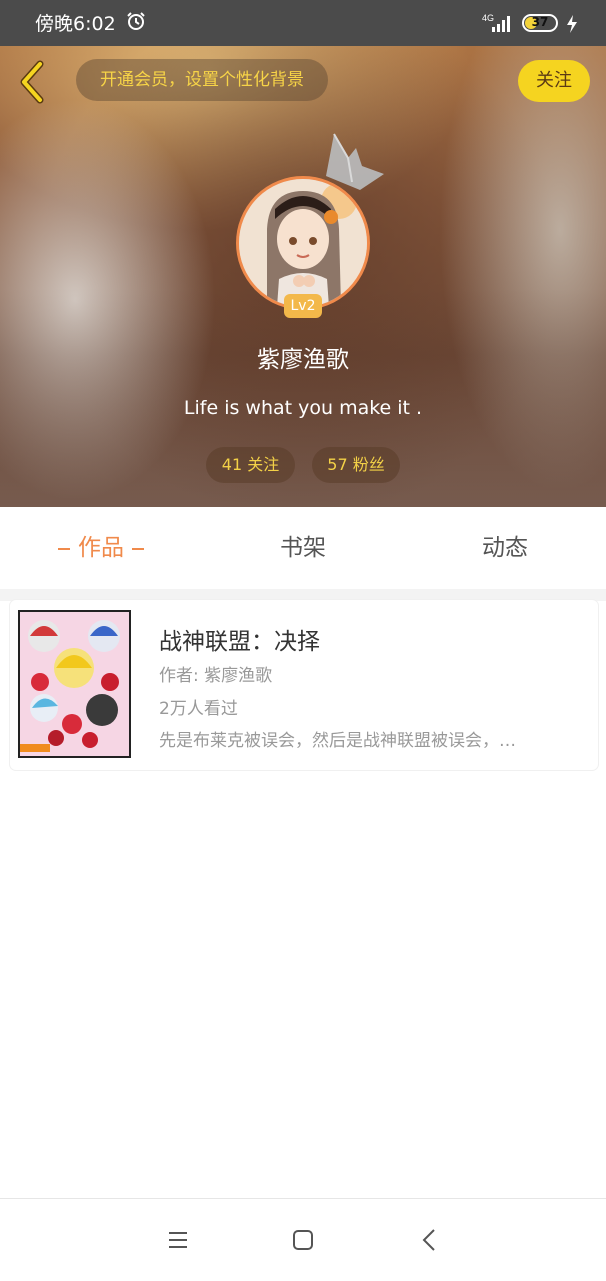 The image size is (606, 1281). I want to click on alarm-icon, so click(136, 23).